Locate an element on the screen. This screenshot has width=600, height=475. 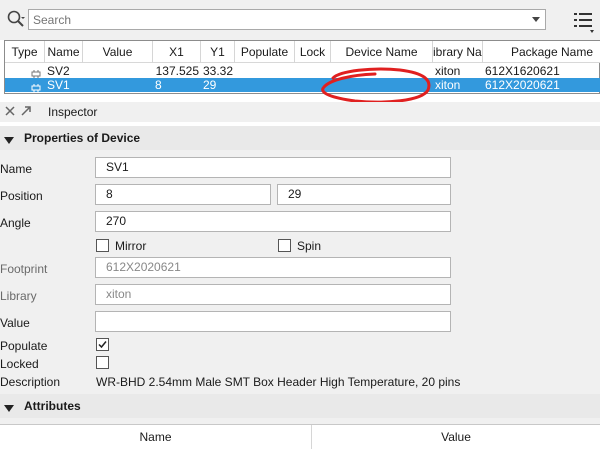
row-name: SV2 is located at coordinates (58, 71).